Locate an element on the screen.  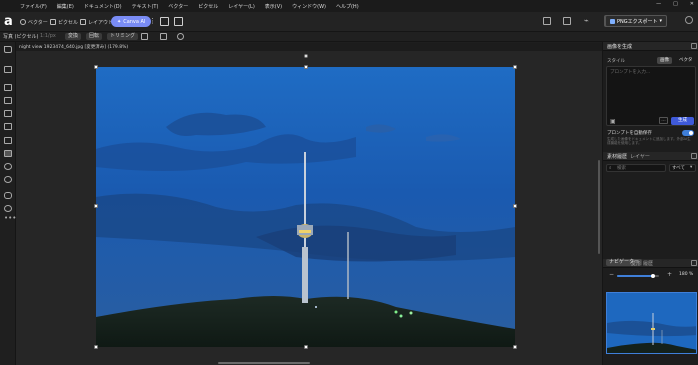
menu-window: ウィンドウ(W) is located at coordinates (309, 6).